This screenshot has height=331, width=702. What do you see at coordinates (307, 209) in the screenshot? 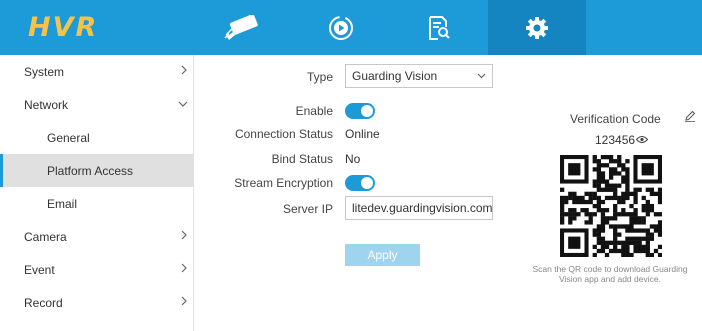
I see `server-ip-label: Server IP` at bounding box center [307, 209].